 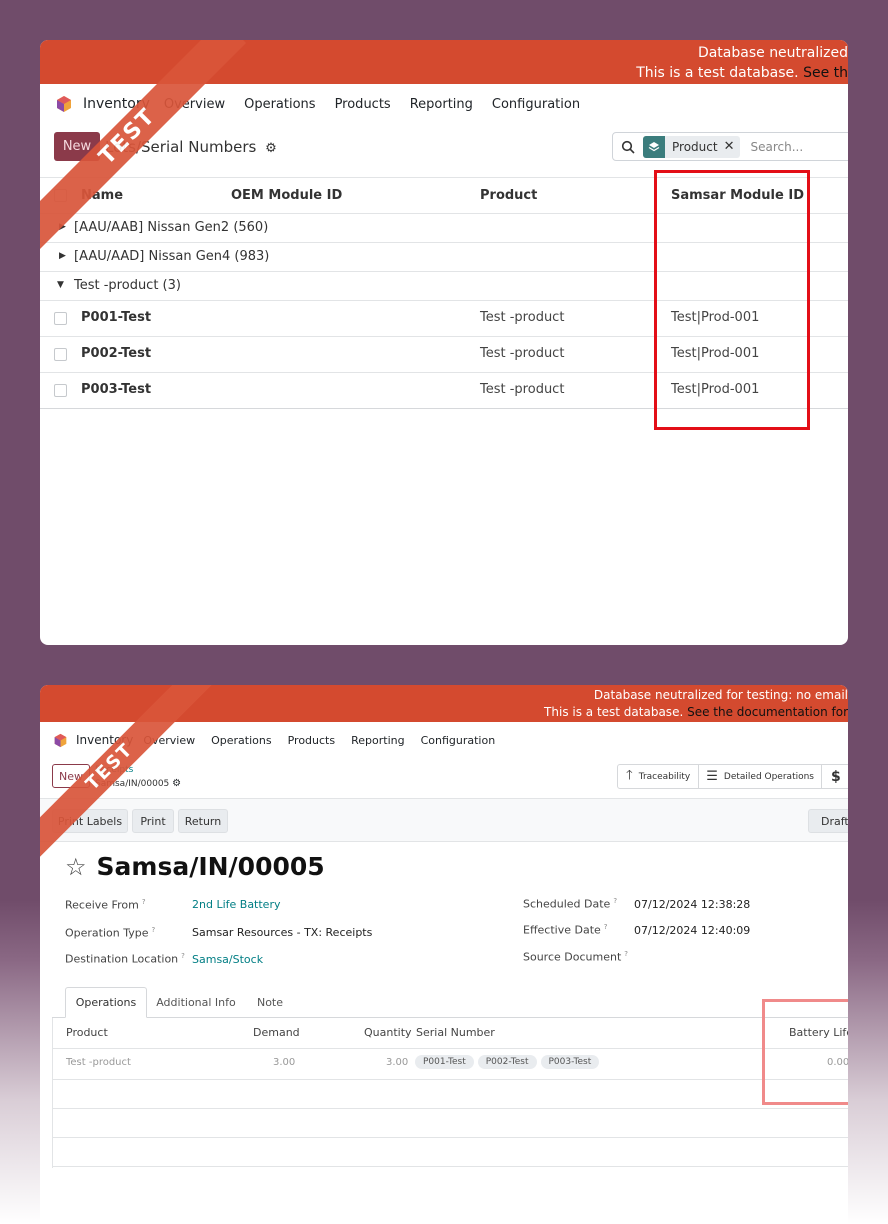 I want to click on detailed-operations-button: ☰ Detailed Operations, so click(x=760, y=776).